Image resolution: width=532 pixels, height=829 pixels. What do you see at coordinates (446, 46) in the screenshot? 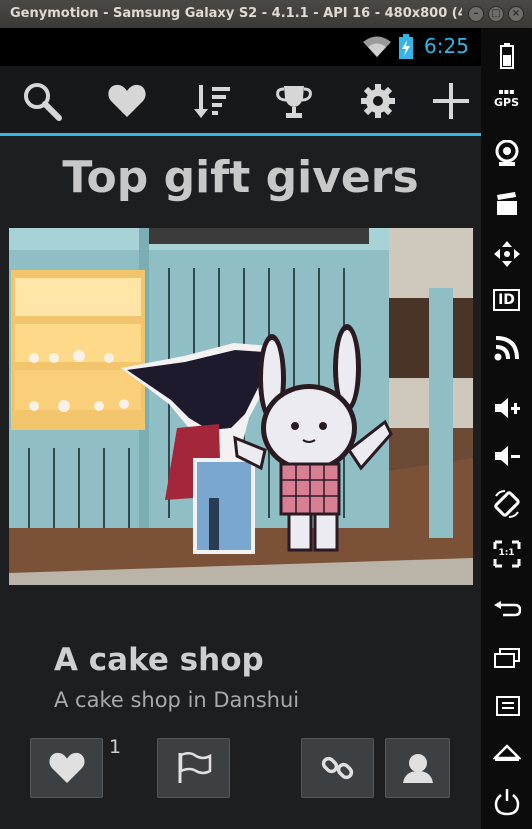
I see `clock: 6:25` at bounding box center [446, 46].